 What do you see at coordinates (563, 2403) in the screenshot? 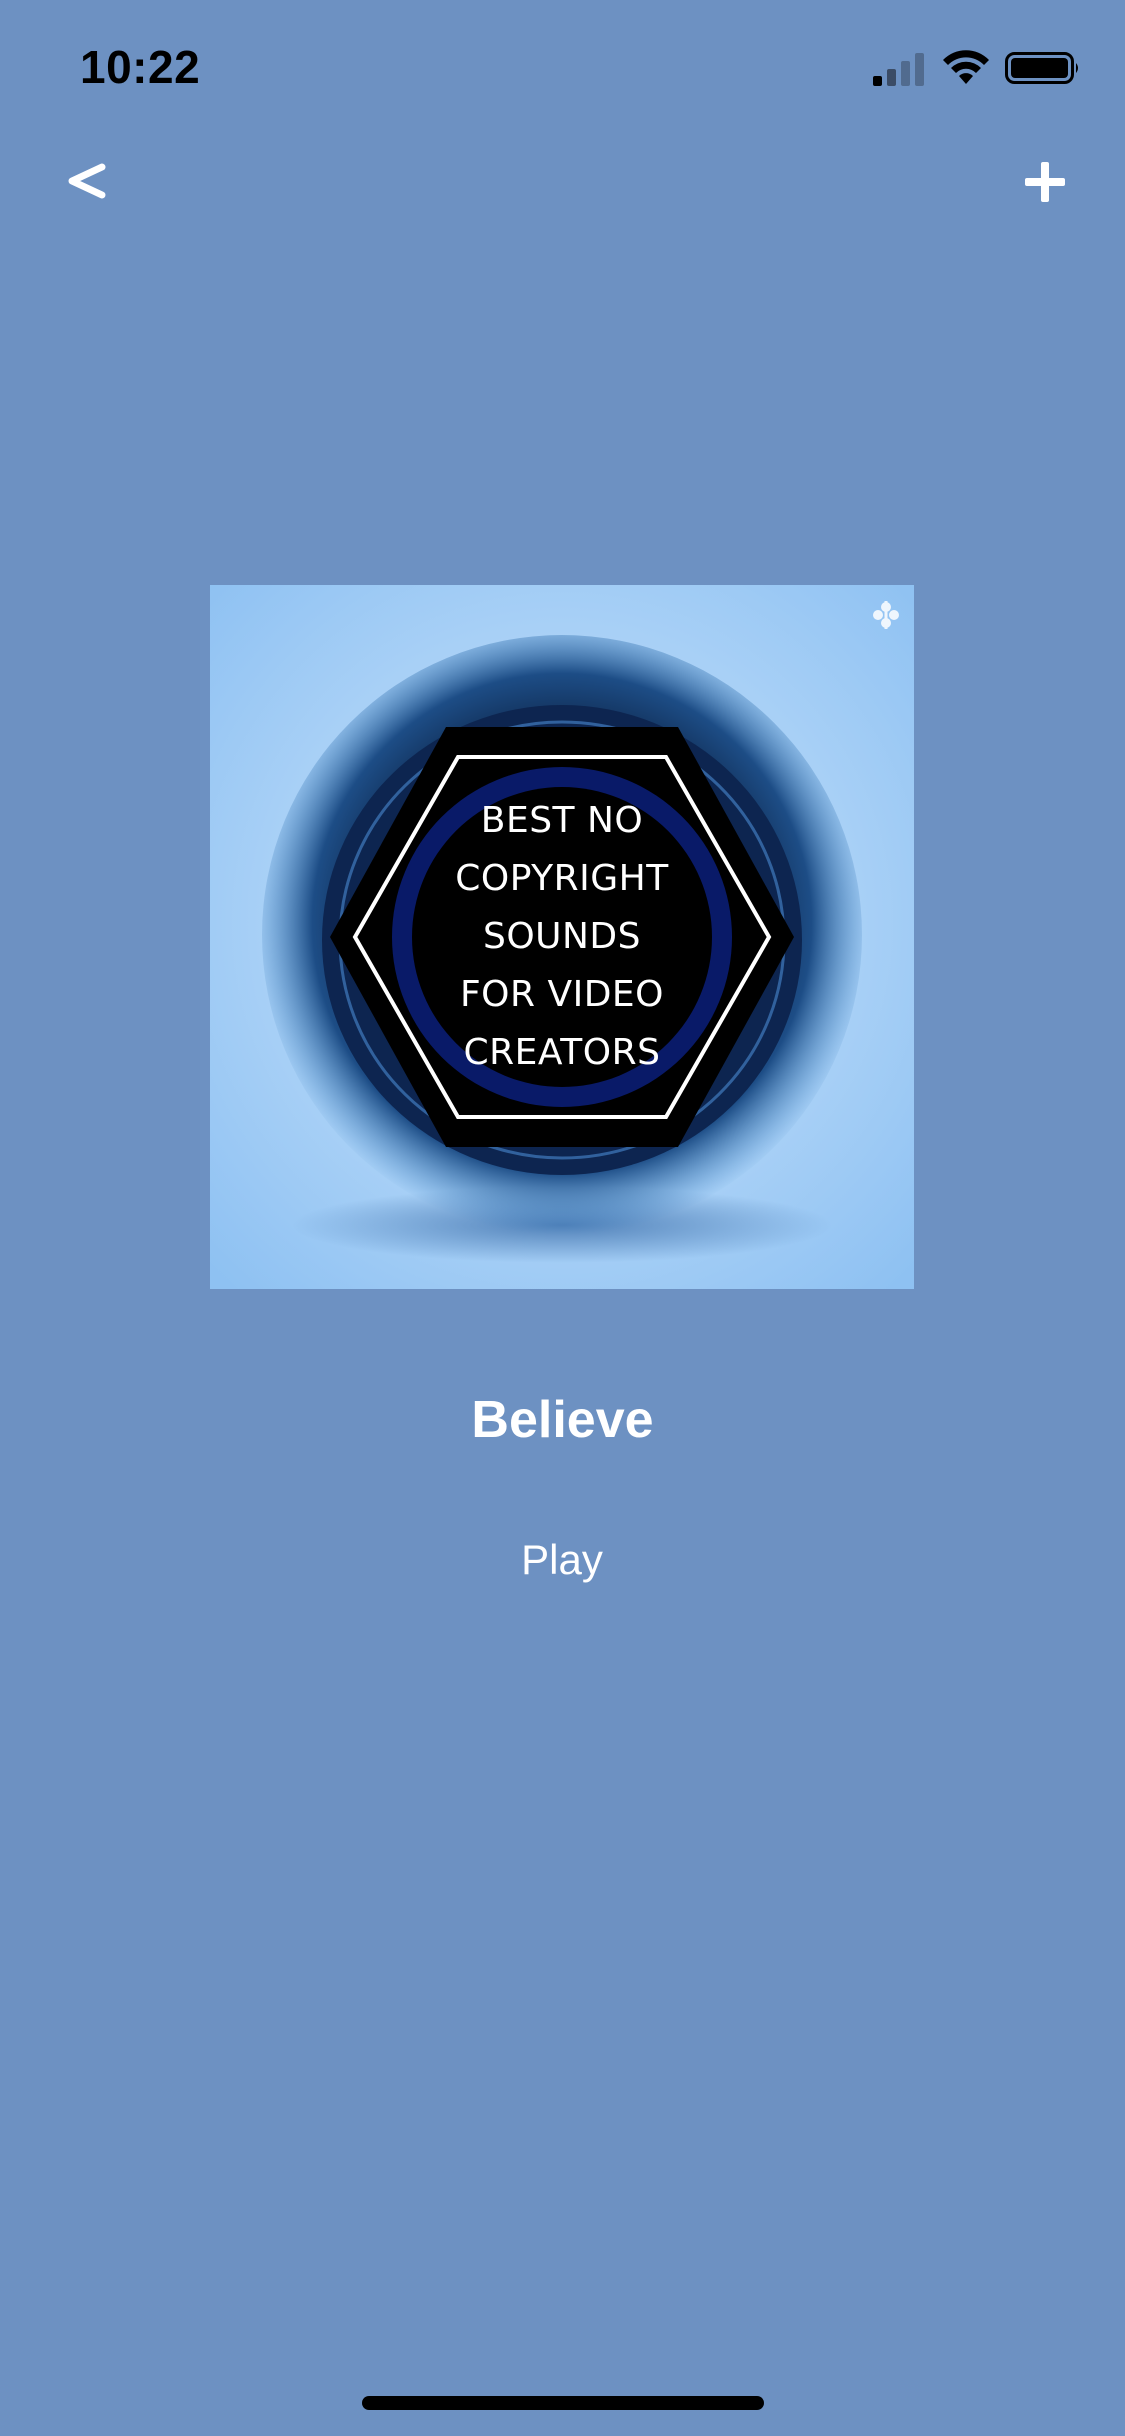
I see `home-indicator` at bounding box center [563, 2403].